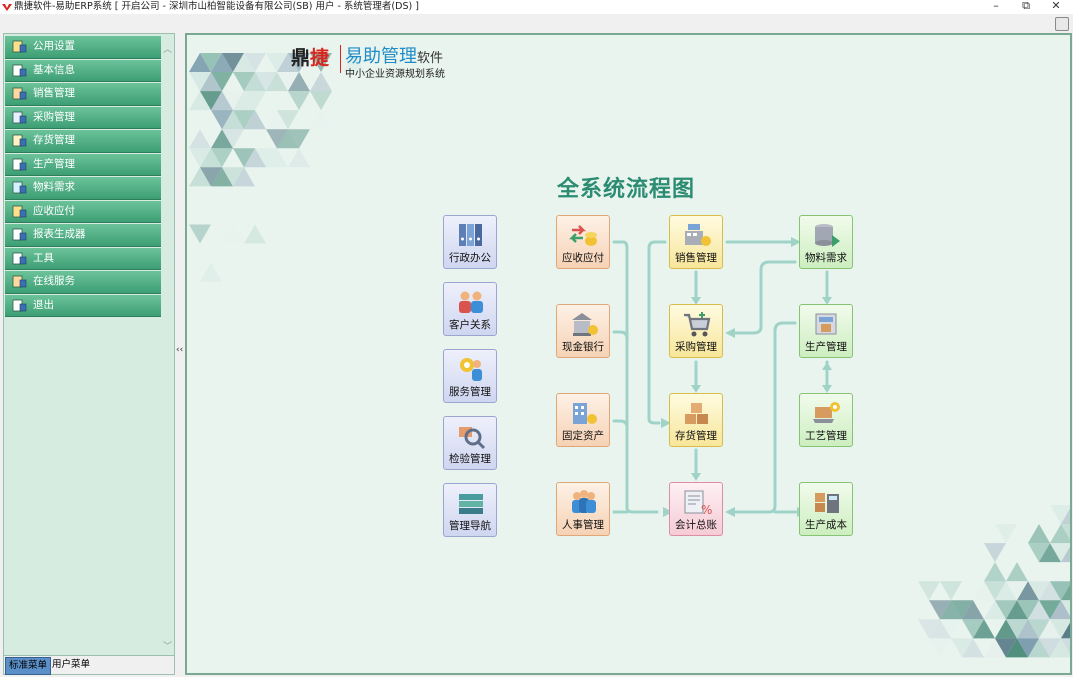 The width and height of the screenshot is (1073, 677). I want to click on sidebar-item-5: 存货管理, so click(83, 141).